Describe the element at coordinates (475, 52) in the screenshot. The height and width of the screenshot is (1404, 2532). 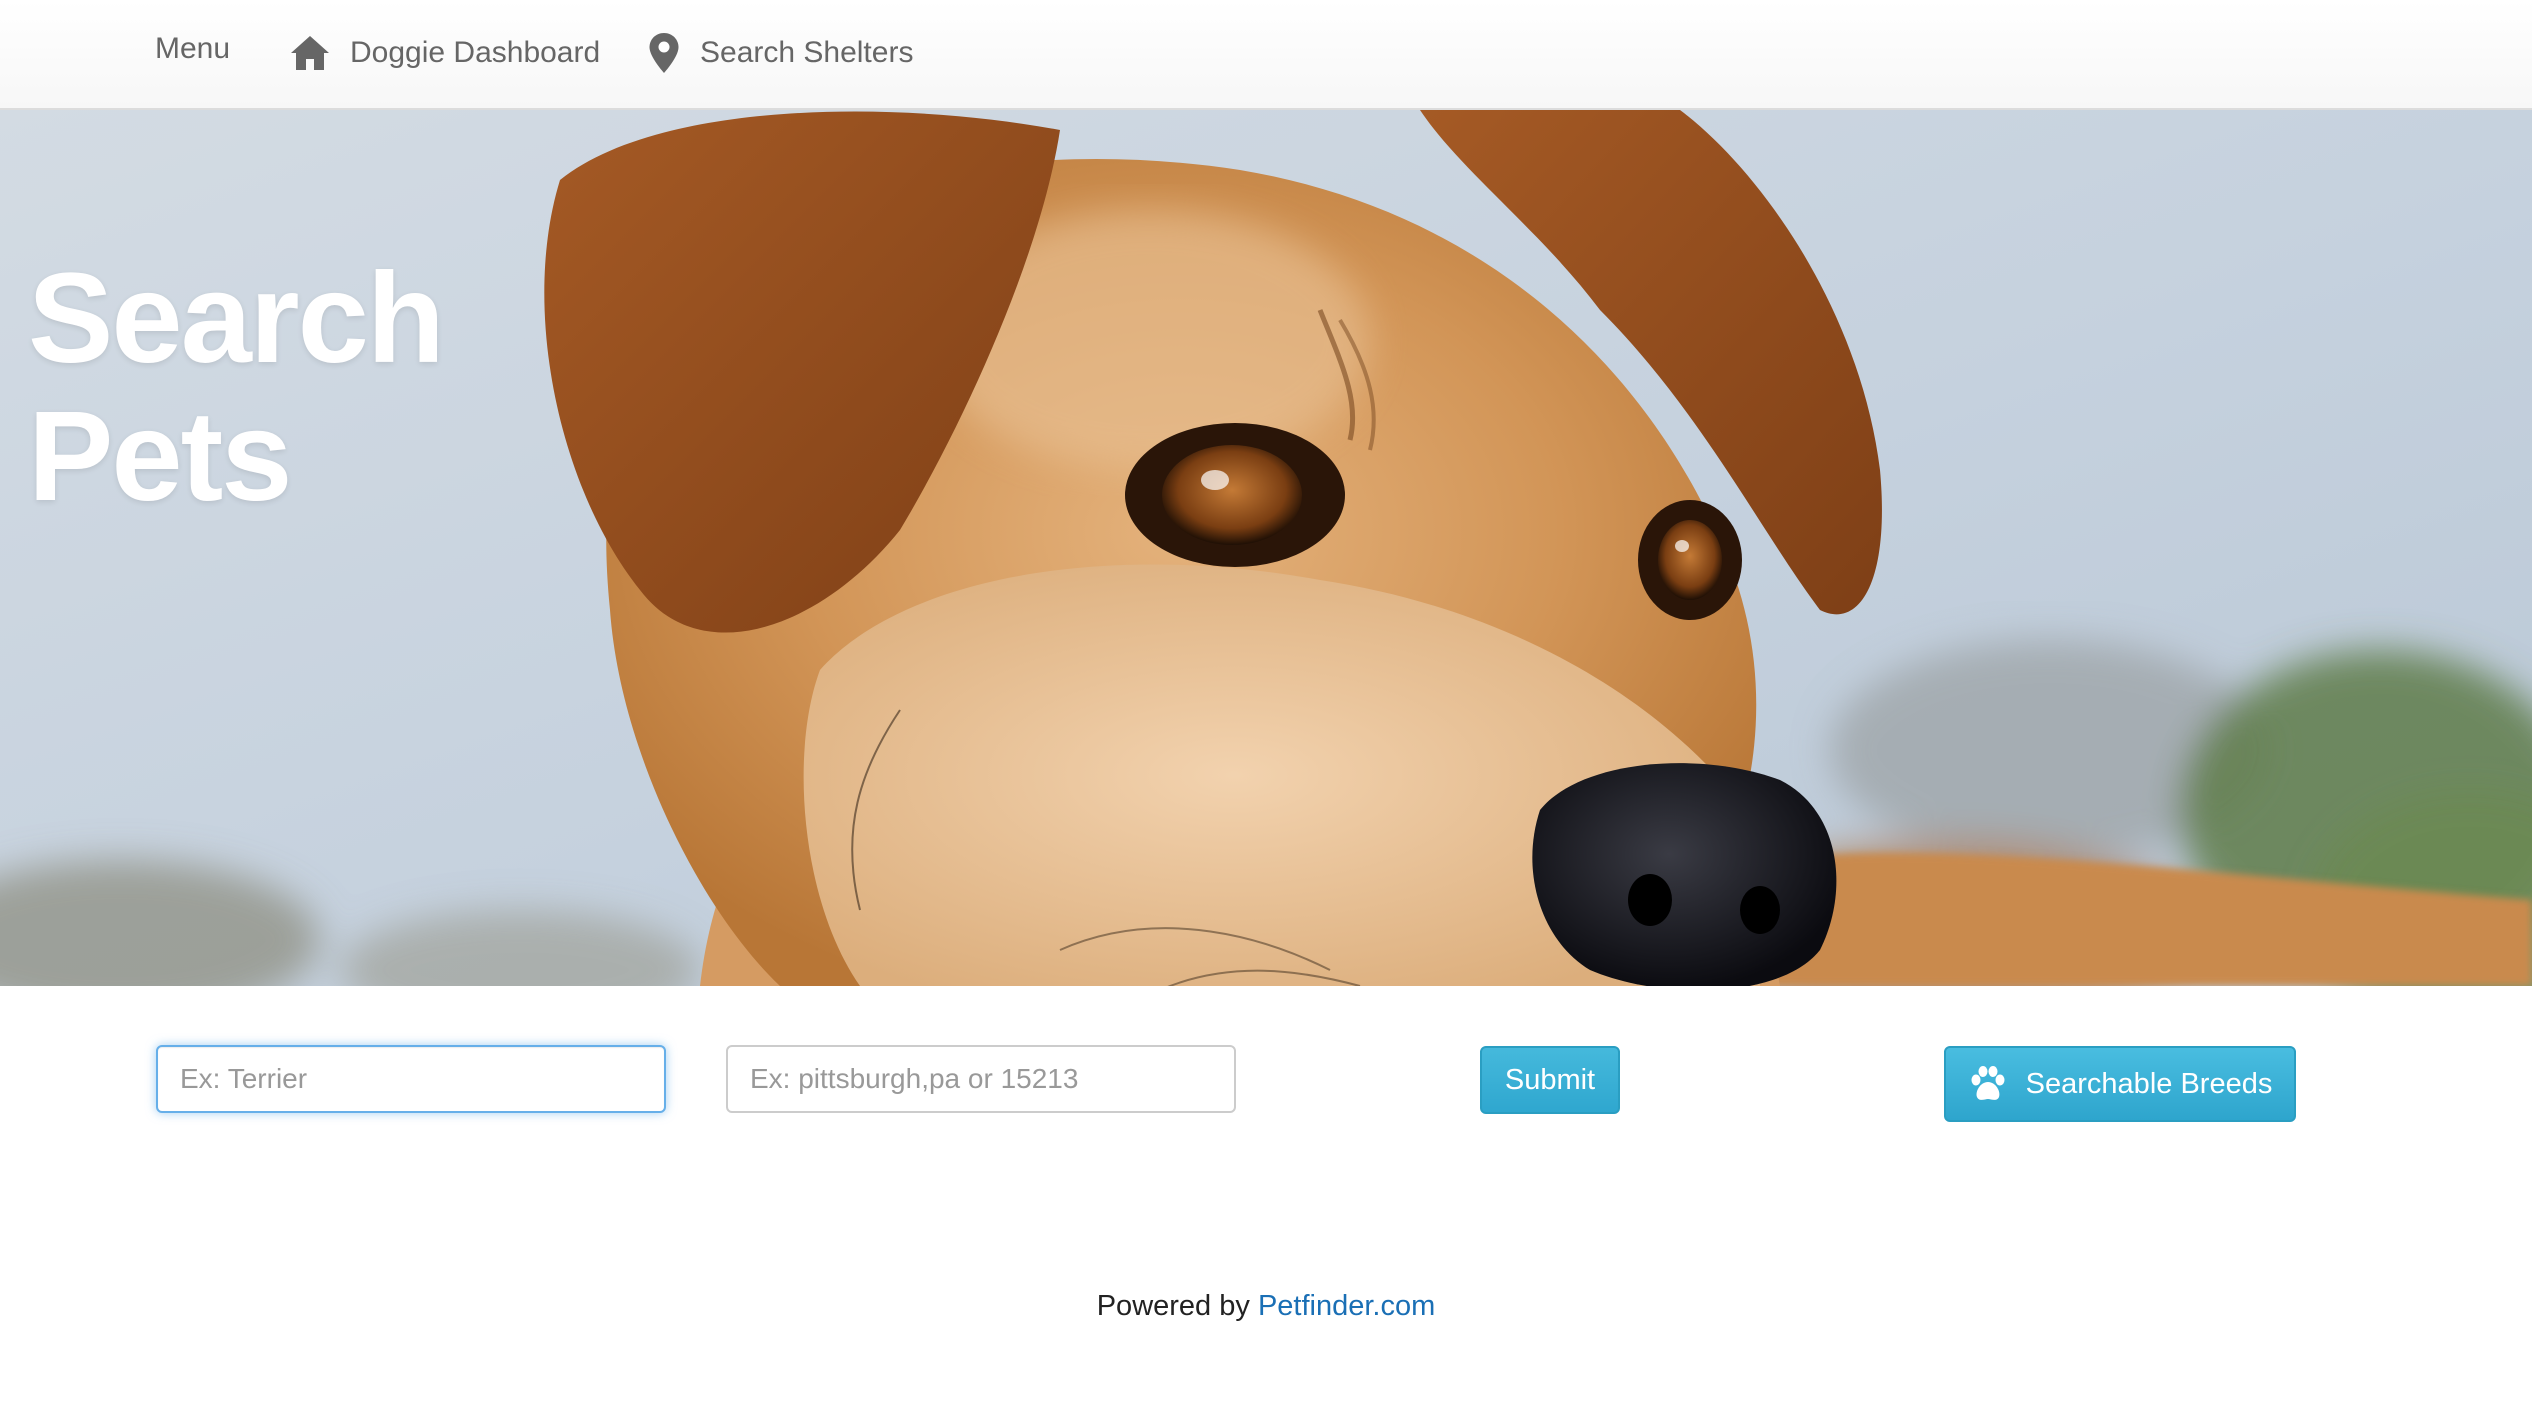
I see `nav-item-label: Doggie Dashboard` at that location.